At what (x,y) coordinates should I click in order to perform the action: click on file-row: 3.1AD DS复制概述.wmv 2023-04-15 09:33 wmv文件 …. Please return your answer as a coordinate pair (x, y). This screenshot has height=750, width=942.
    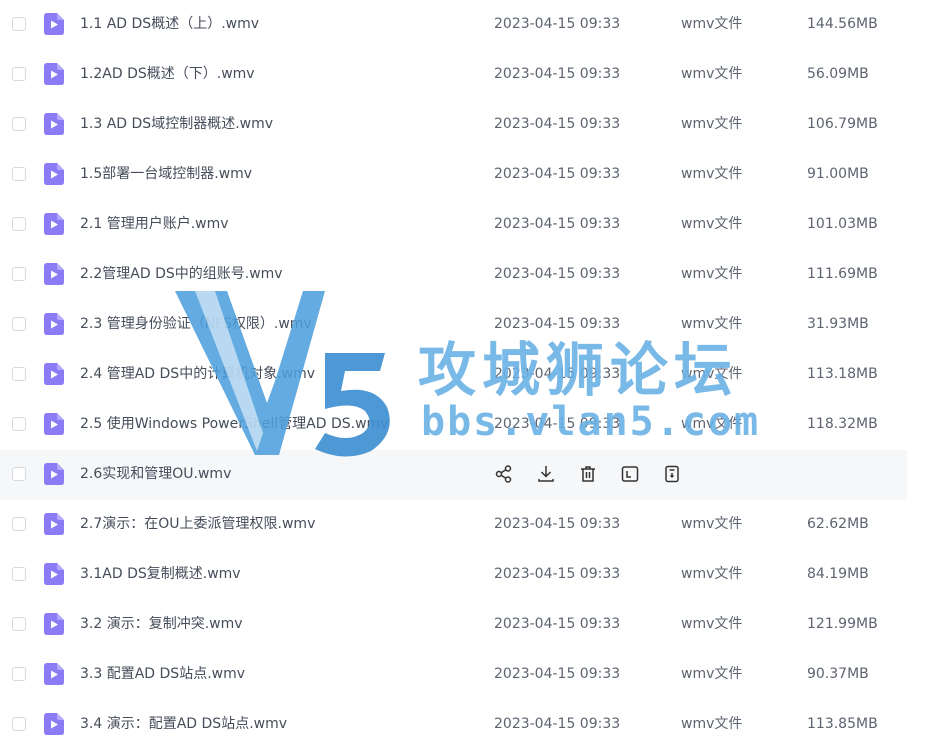
    Looking at the image, I should click on (471, 575).